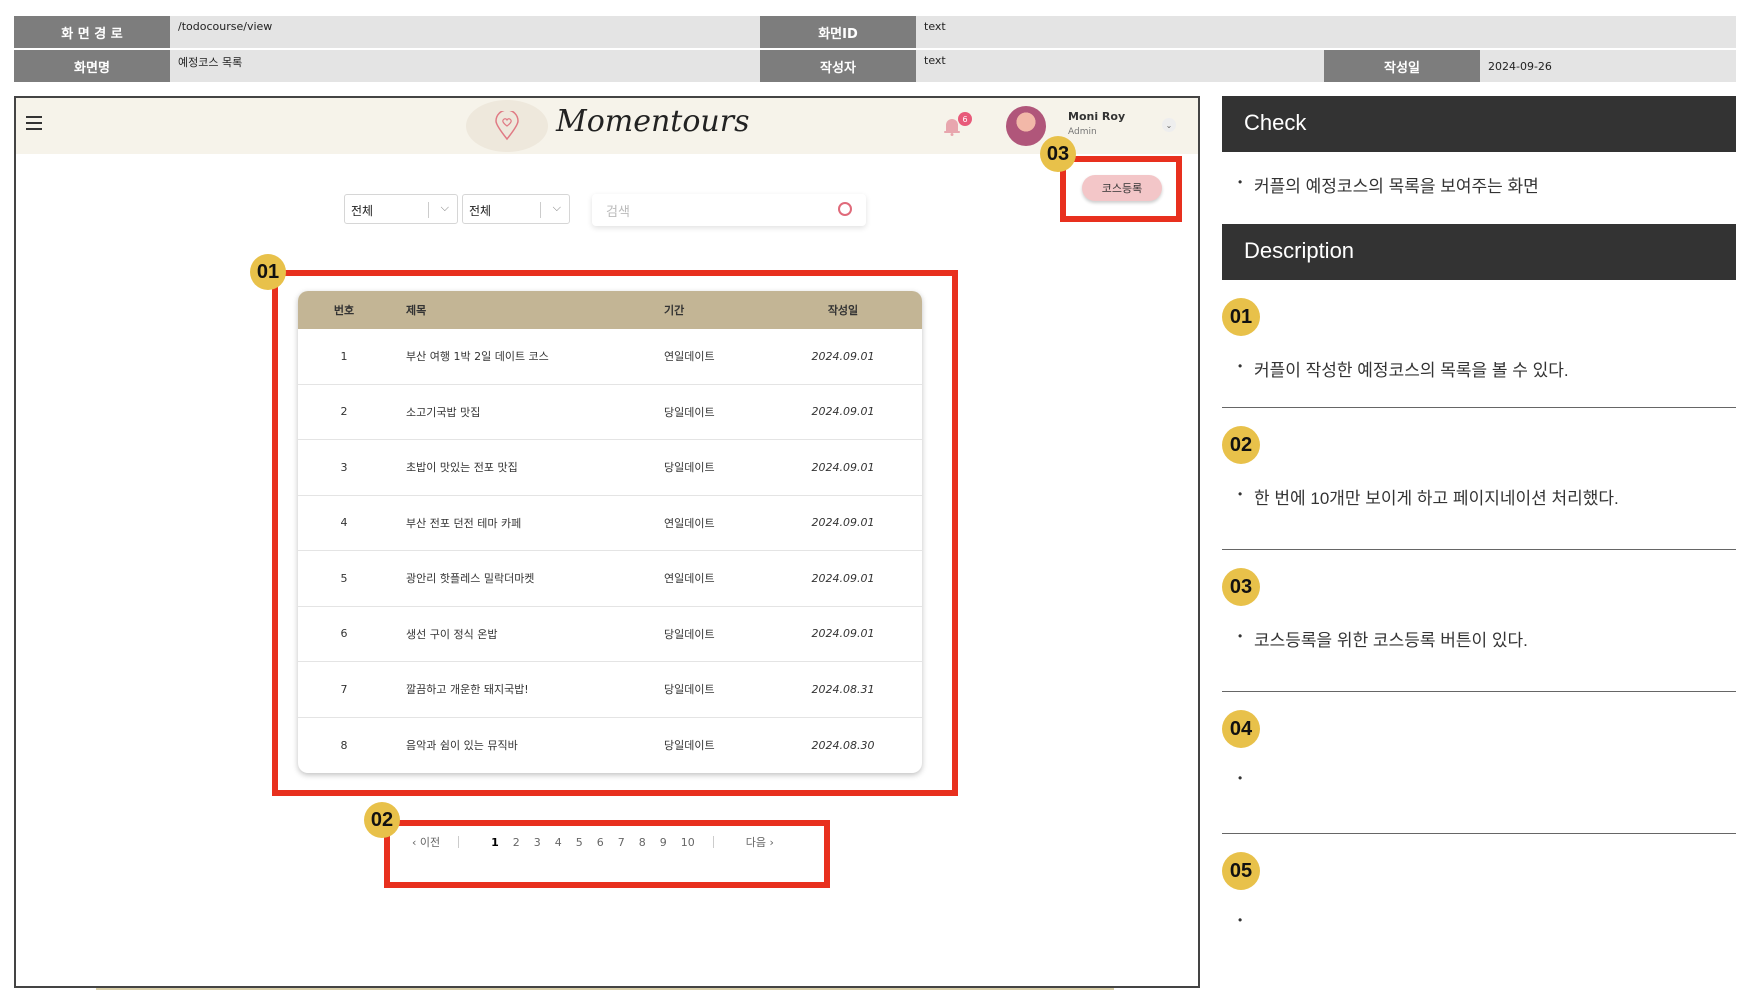  I want to click on annotation-marker-02: 02, so click(382, 820).